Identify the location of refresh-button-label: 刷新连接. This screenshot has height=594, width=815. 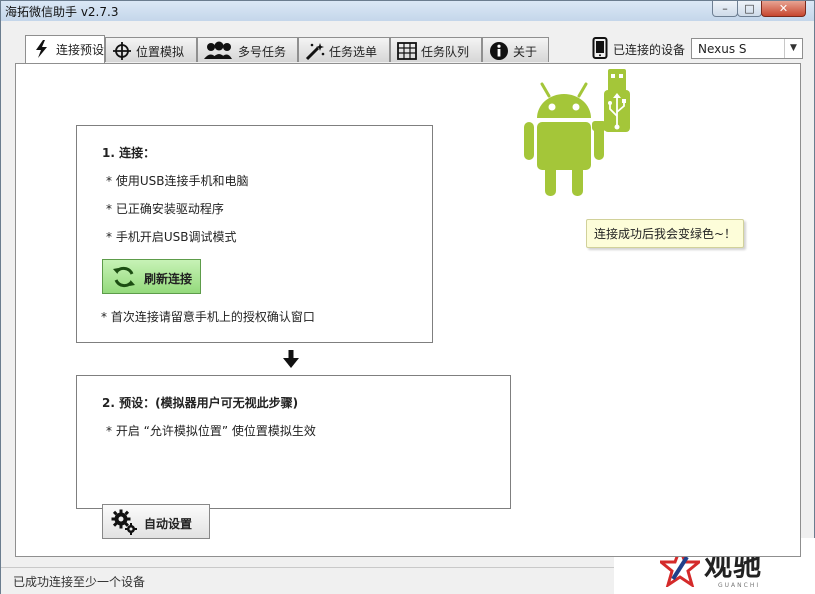
(168, 279).